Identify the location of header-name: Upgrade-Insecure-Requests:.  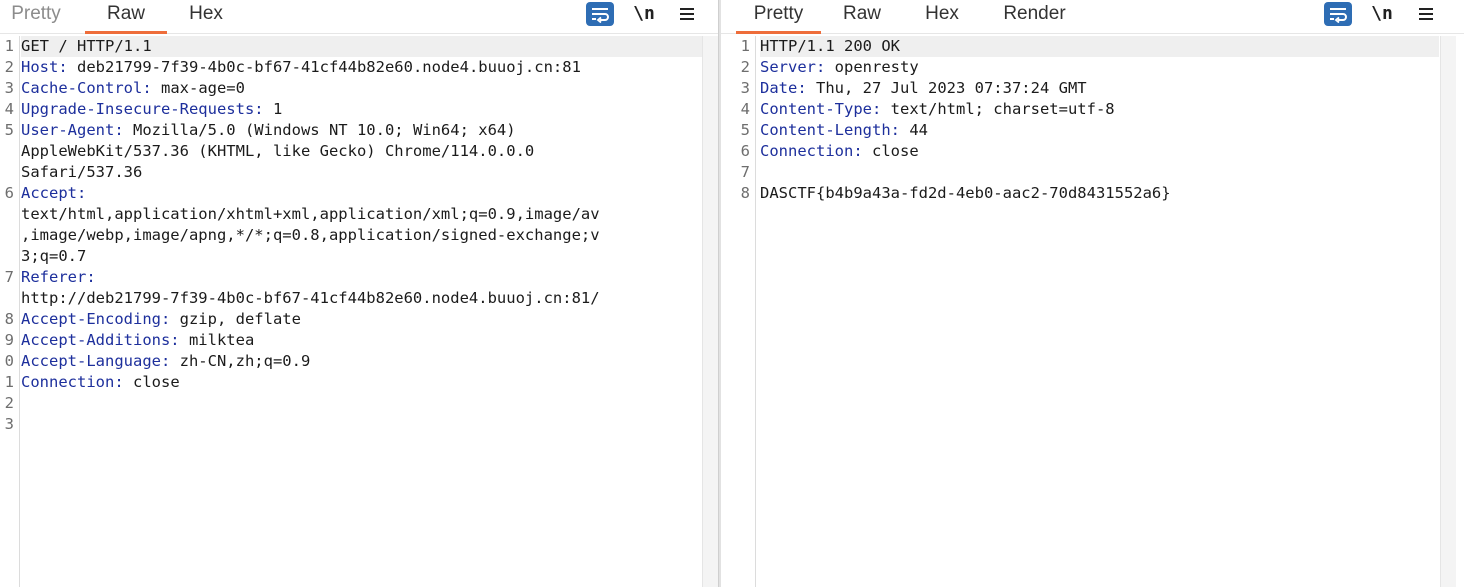
(142, 109).